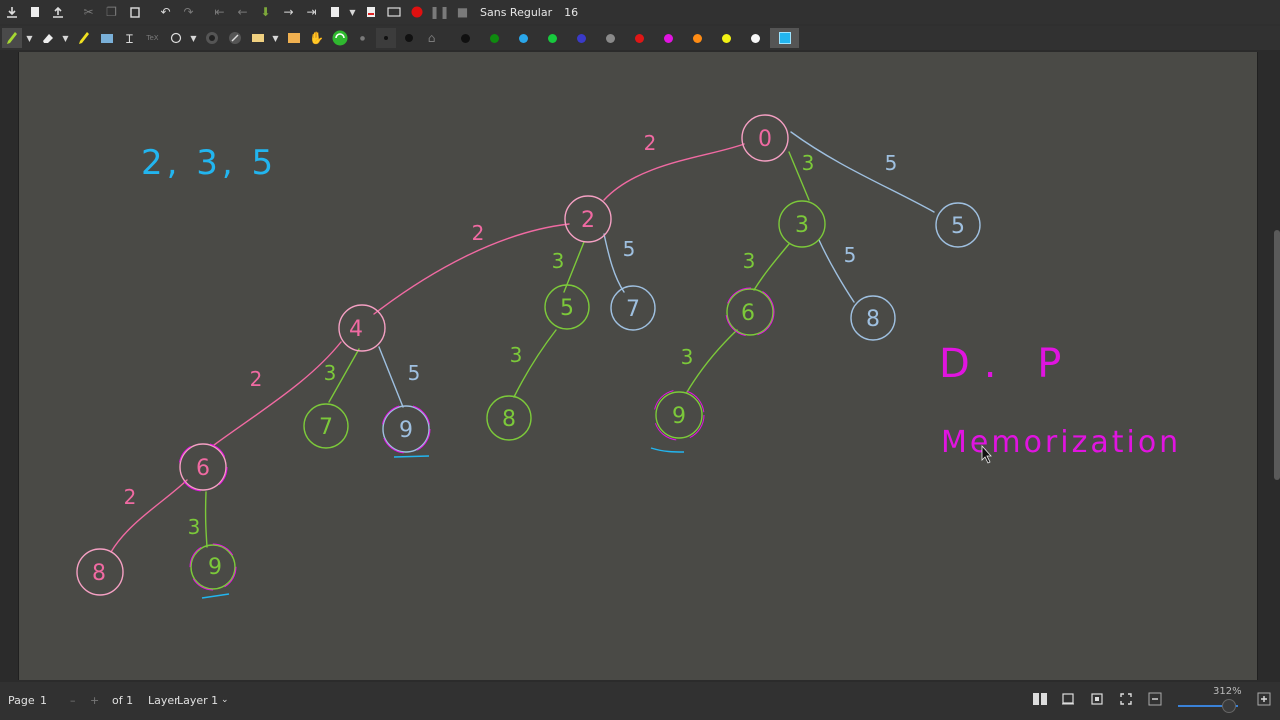 The height and width of the screenshot is (720, 1280). I want to click on font-size: 16, so click(574, 12).